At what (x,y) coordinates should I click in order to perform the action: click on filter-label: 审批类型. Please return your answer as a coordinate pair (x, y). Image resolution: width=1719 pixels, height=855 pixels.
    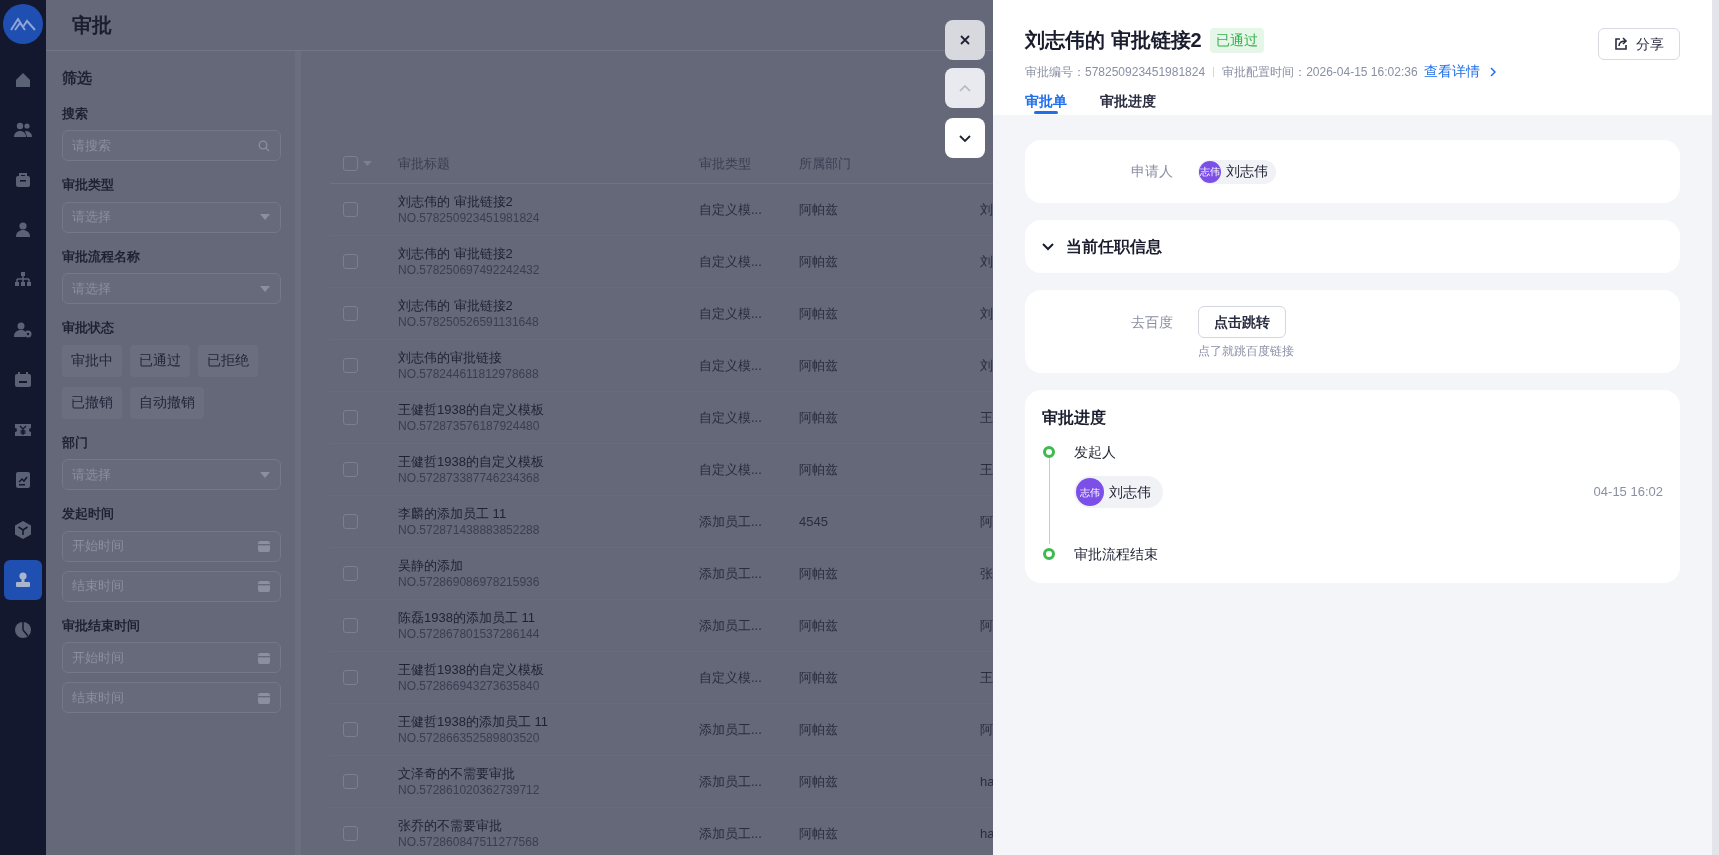
    Looking at the image, I should click on (88, 185).